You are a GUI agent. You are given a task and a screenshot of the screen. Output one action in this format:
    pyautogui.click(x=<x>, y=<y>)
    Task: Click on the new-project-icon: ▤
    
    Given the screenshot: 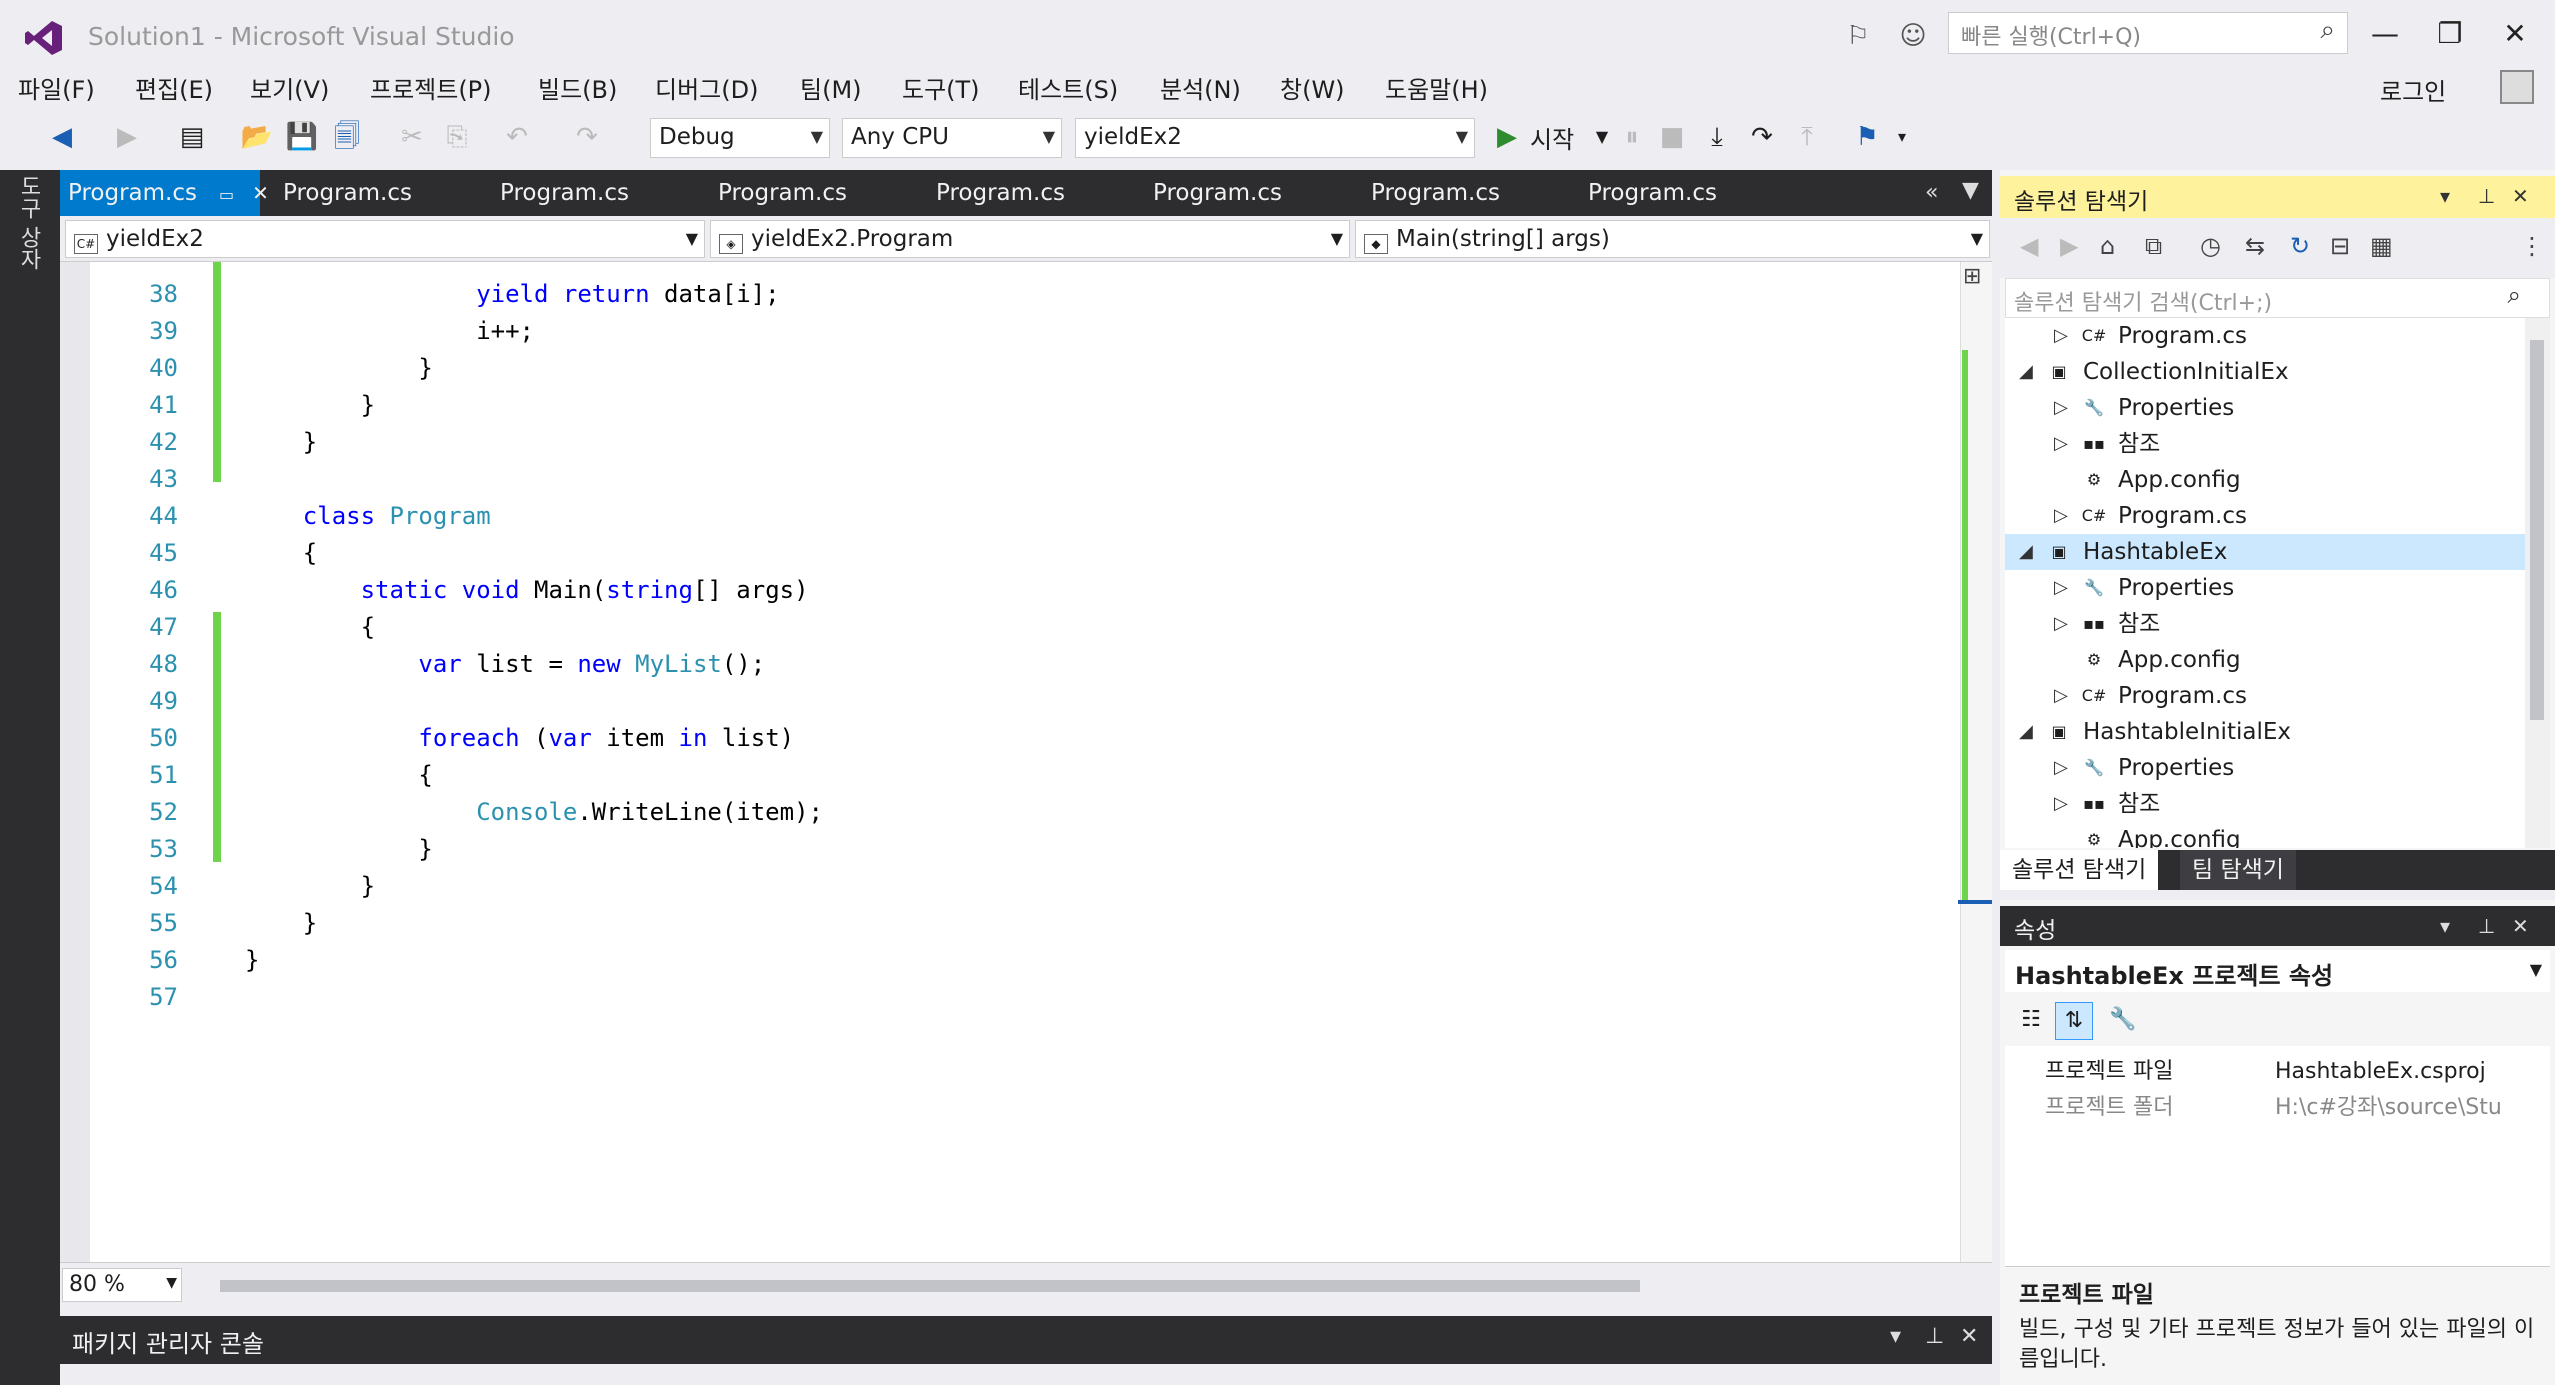 What is the action you would take?
    pyautogui.click(x=192, y=137)
    